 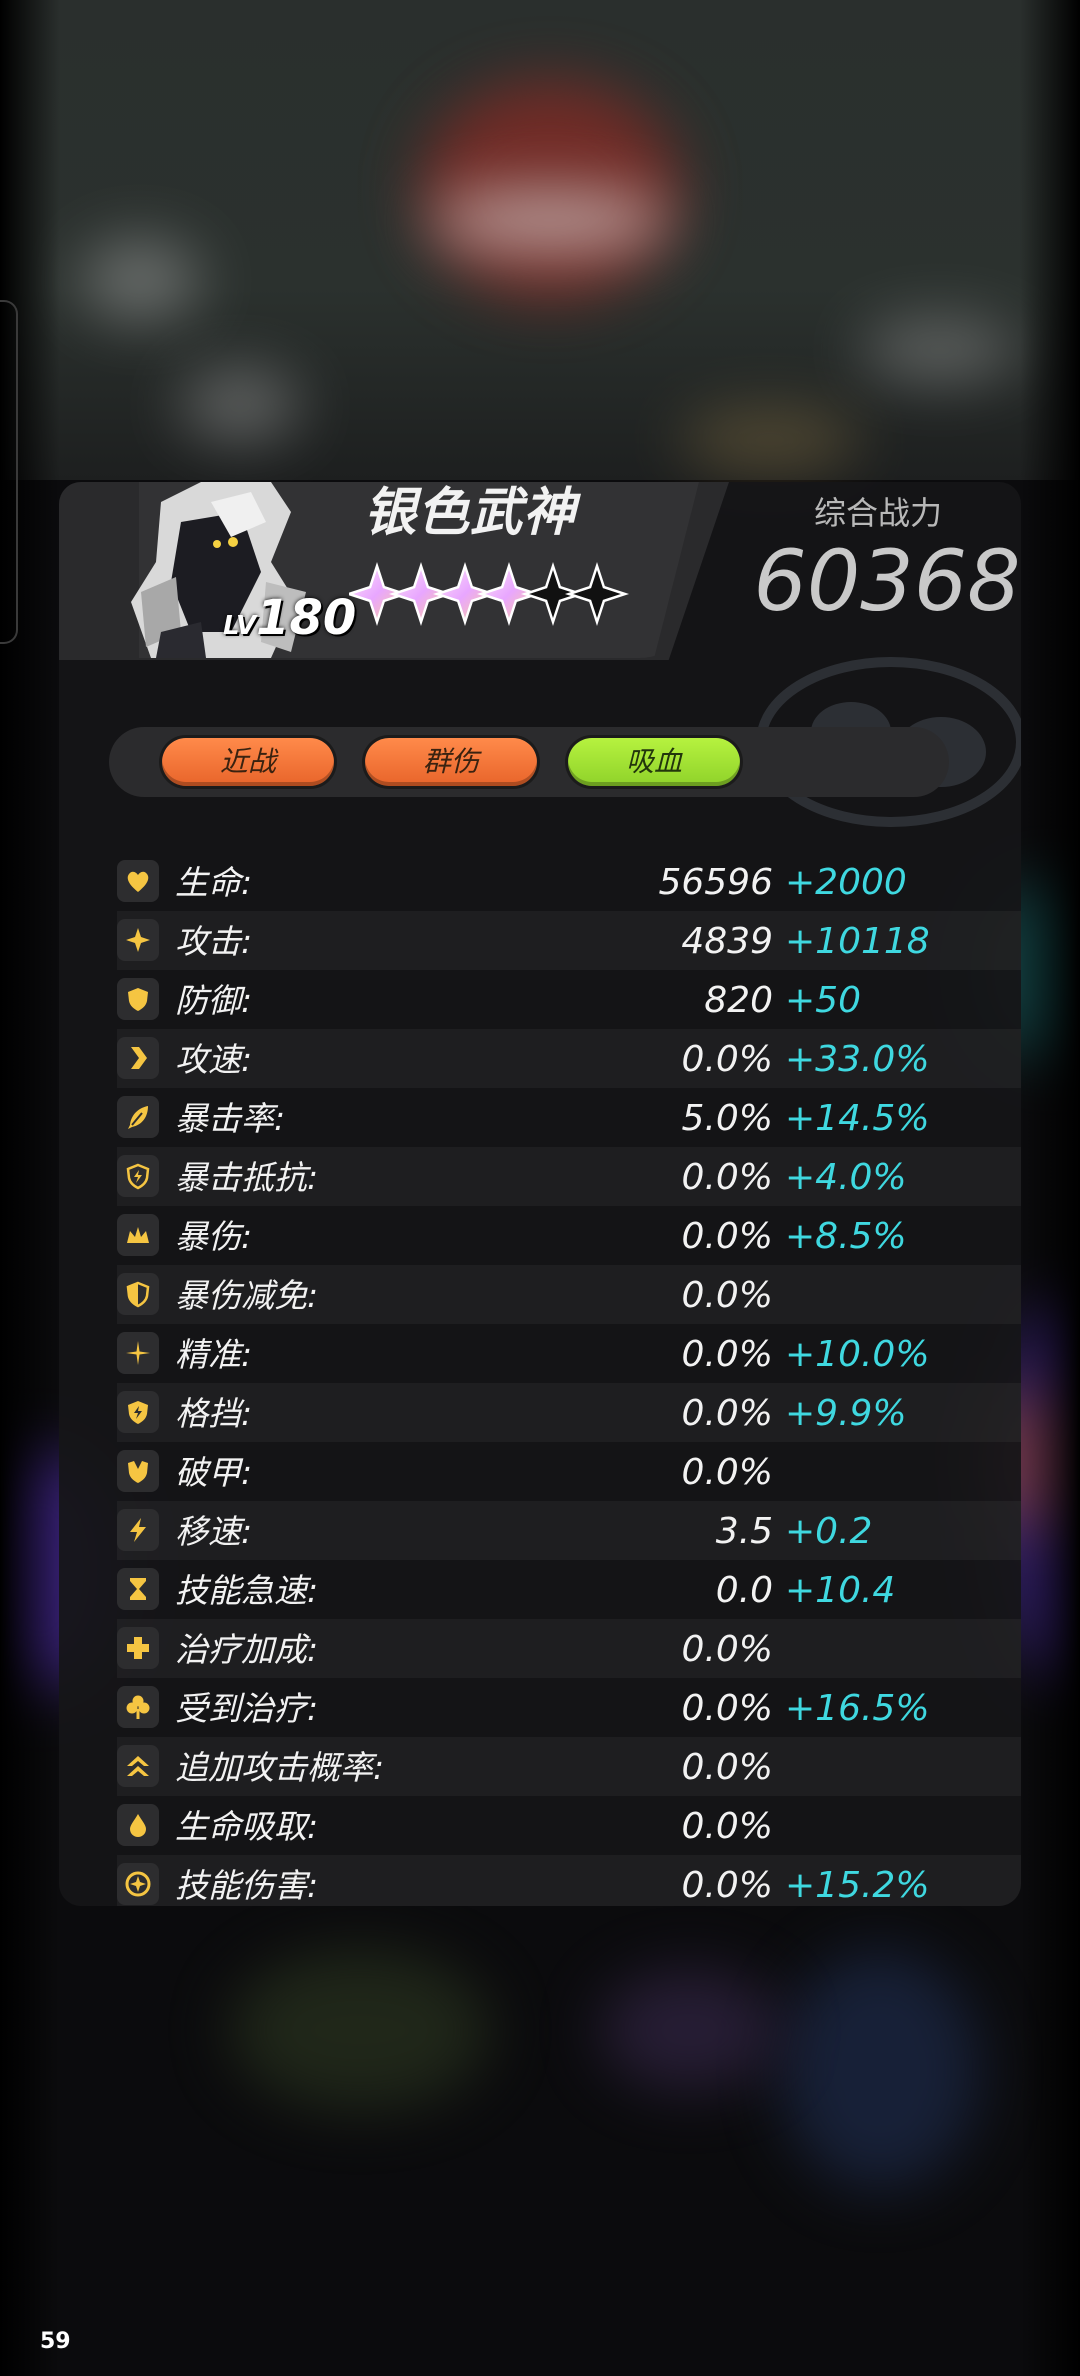 I want to click on stat-row: 生命吸取: 0.0%, so click(x=569, y=1825).